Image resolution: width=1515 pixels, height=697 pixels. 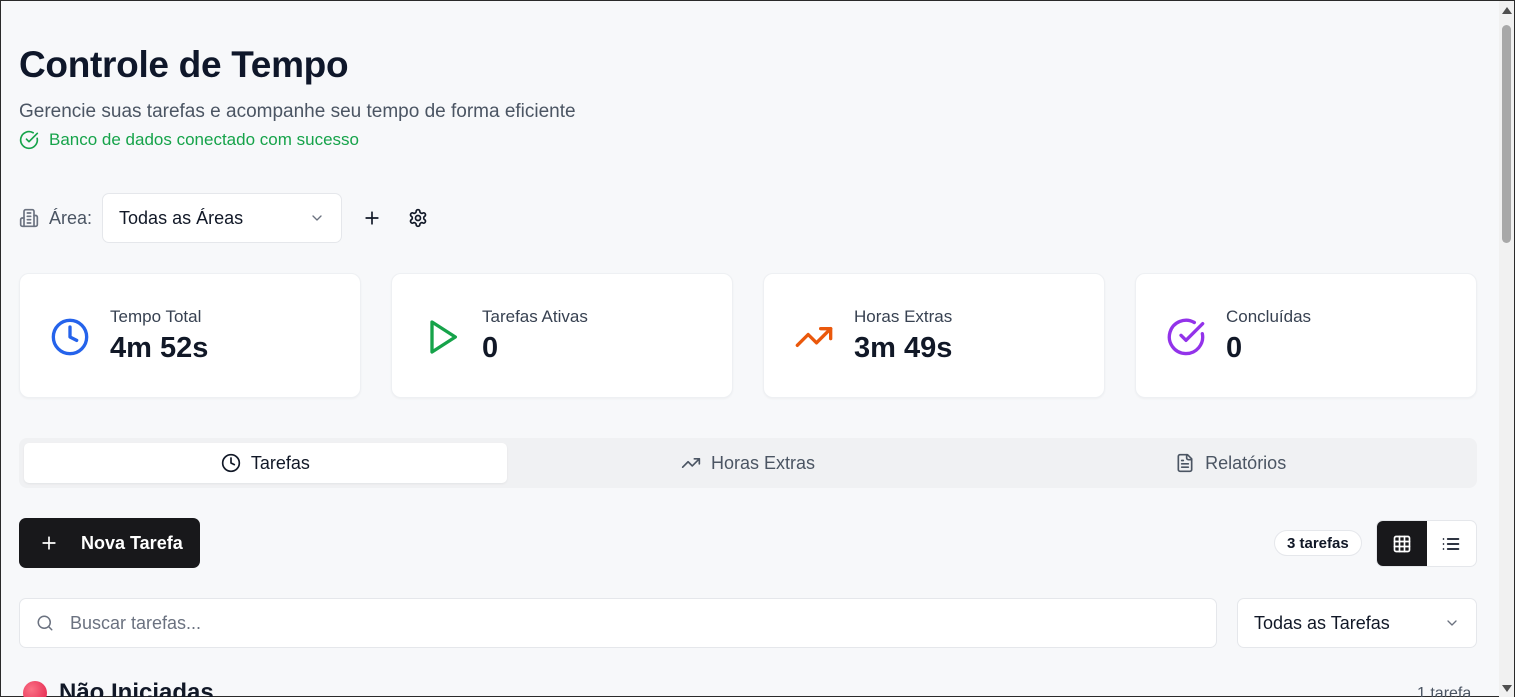 I want to click on new-task-label: Nova Tarefa, so click(x=132, y=542).